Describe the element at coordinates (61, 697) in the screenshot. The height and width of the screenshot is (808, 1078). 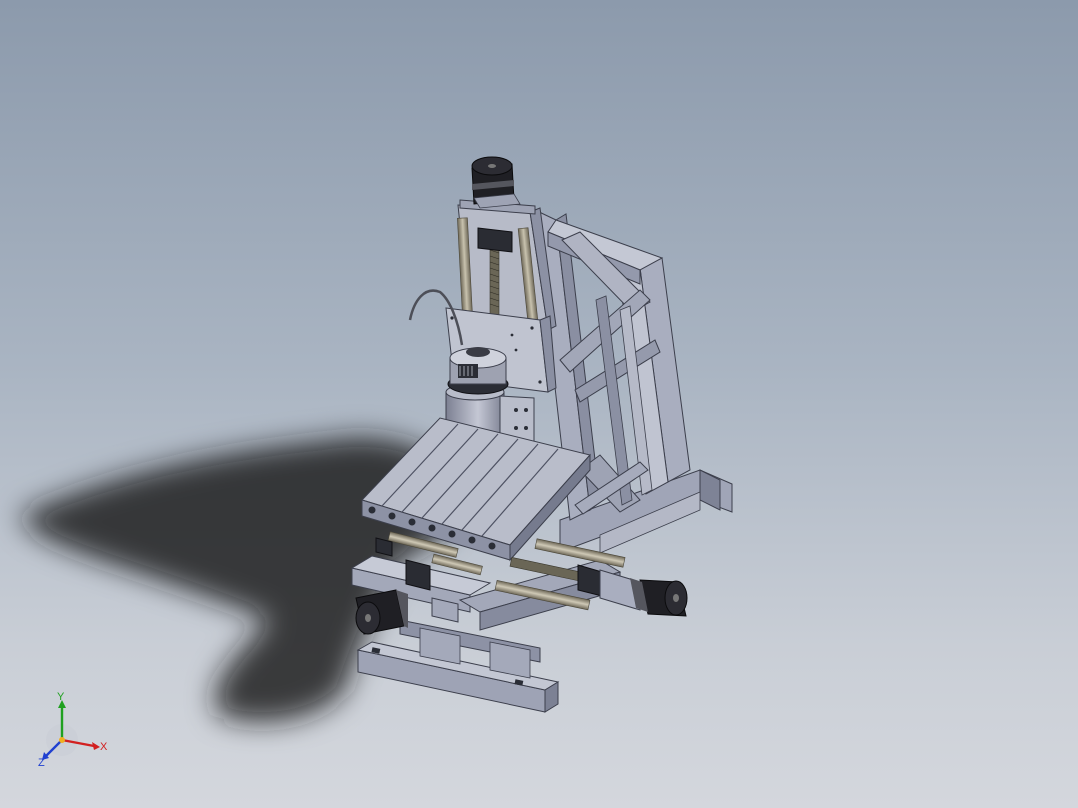
I see `y-axis-label: Y` at that location.